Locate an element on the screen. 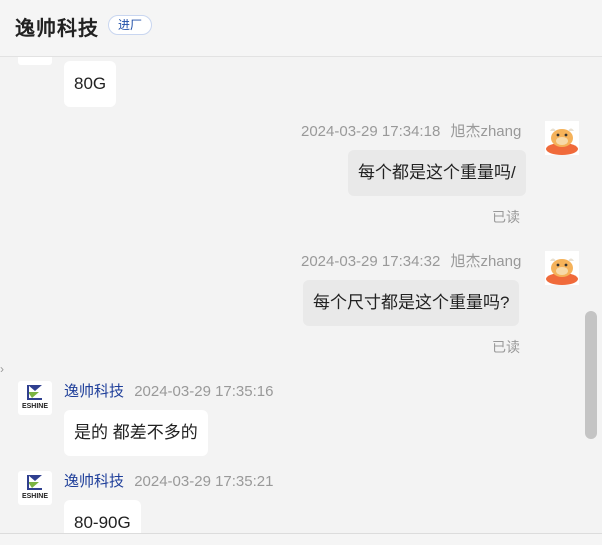  status-tag: 进厂 is located at coordinates (130, 25).